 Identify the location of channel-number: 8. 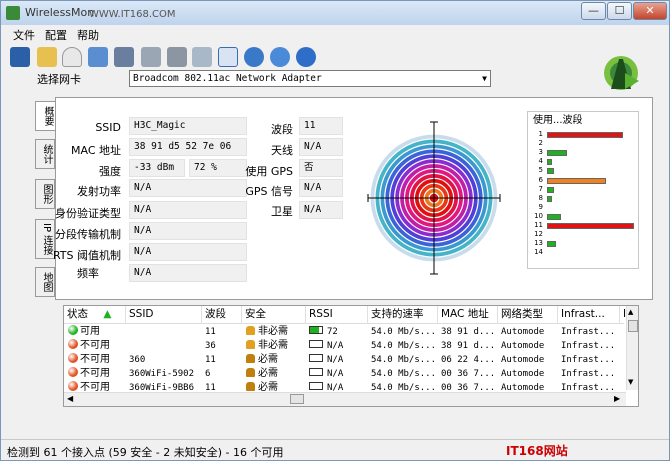
(540, 197).